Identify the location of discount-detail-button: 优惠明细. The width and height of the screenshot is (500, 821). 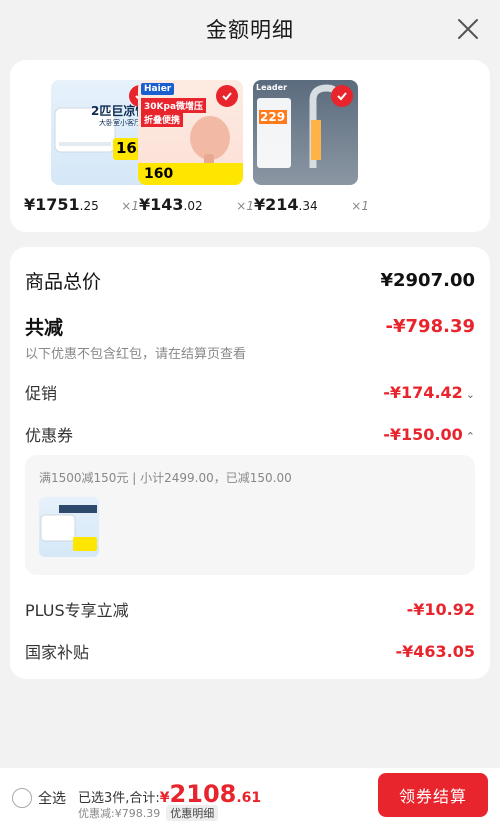
(192, 813).